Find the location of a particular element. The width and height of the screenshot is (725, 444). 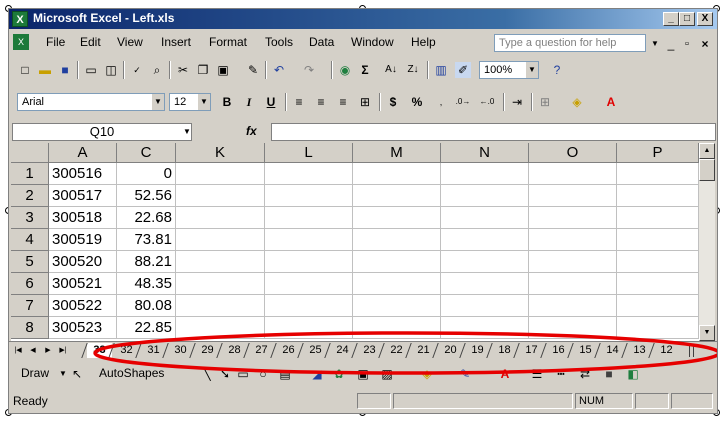

copy-icon: ❐ is located at coordinates (203, 70).